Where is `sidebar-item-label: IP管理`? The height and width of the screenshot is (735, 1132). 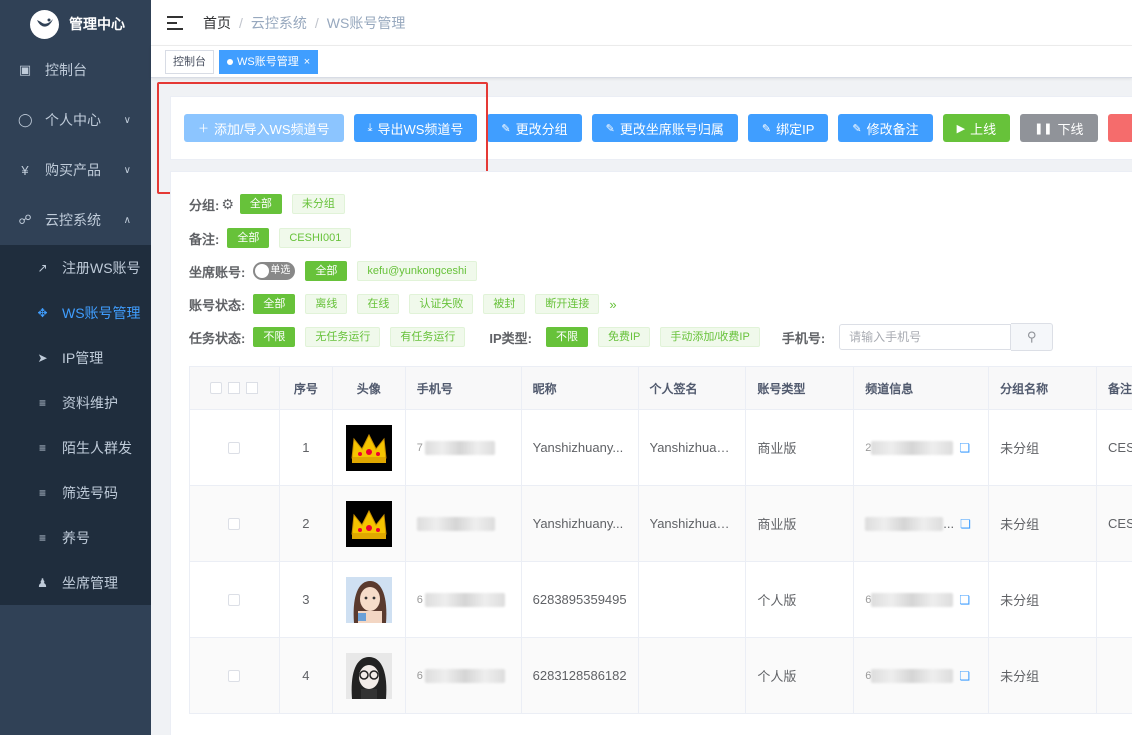 sidebar-item-label: IP管理 is located at coordinates (83, 357).